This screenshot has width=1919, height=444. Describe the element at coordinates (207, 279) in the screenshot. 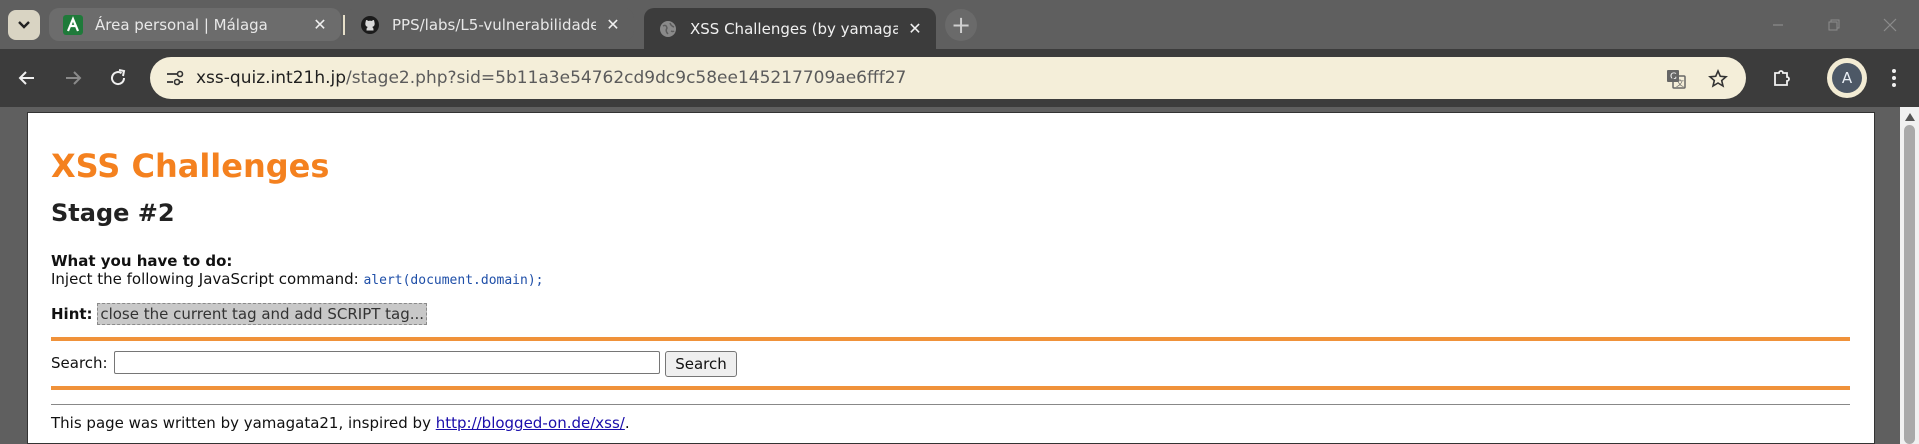

I see `todo-text: Inject the following JavaScript command:` at that location.